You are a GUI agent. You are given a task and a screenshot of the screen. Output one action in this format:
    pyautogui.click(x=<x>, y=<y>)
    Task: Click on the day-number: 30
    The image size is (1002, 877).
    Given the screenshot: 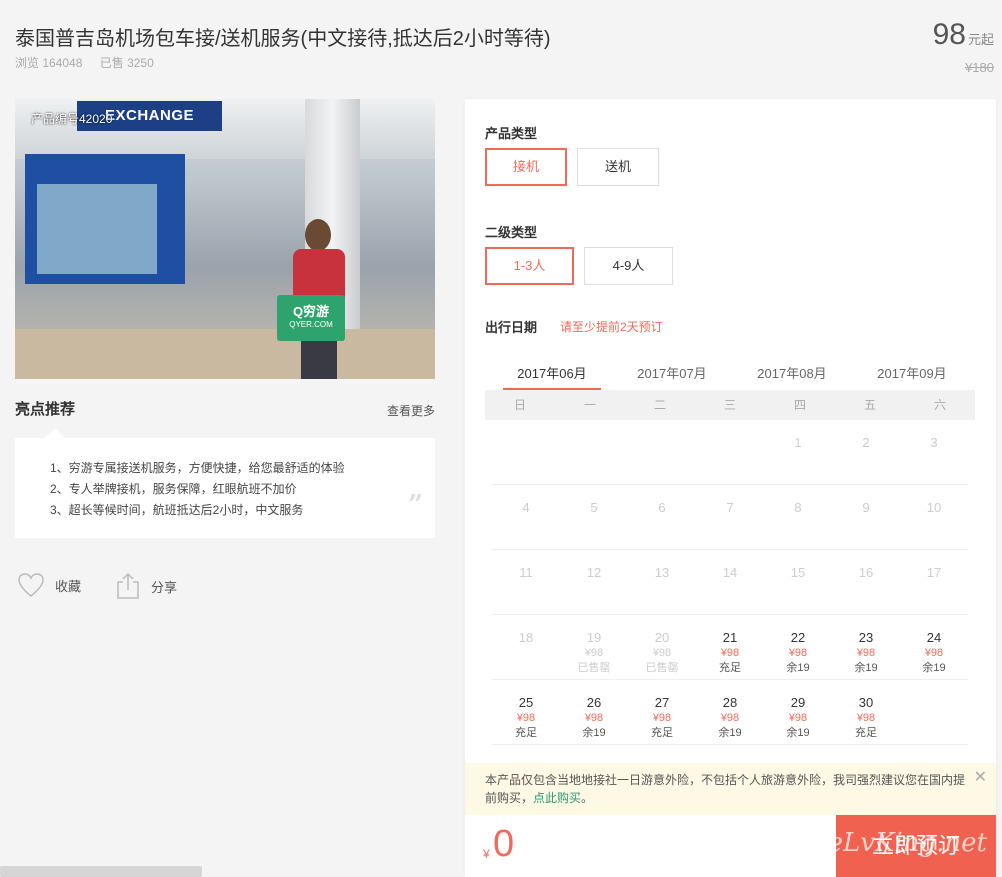 What is the action you would take?
    pyautogui.click(x=866, y=702)
    